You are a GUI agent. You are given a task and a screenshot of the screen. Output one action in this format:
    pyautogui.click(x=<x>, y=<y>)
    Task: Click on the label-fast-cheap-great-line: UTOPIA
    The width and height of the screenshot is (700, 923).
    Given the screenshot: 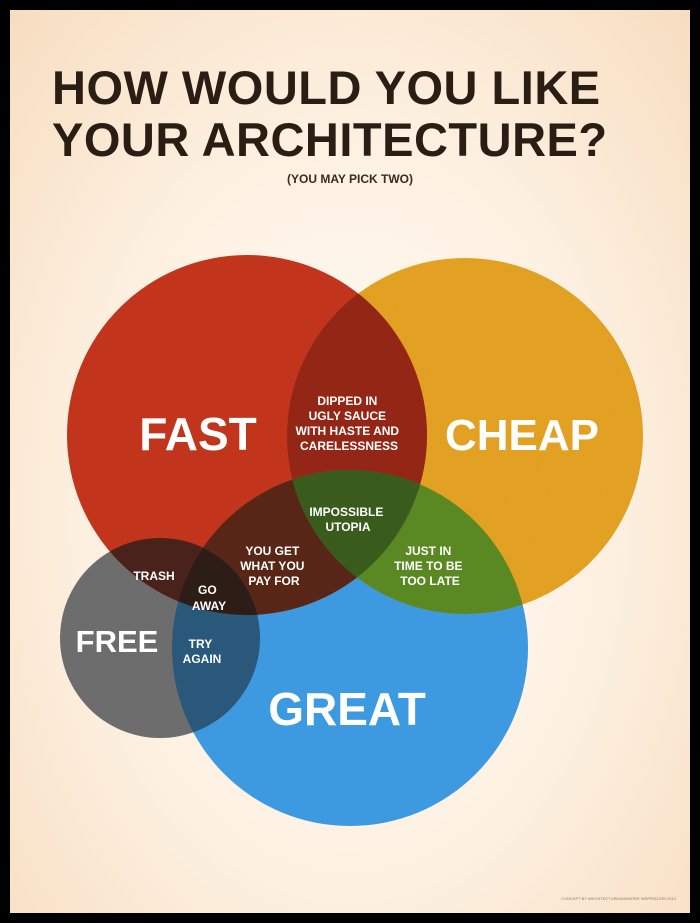 What is the action you would take?
    pyautogui.click(x=347, y=527)
    